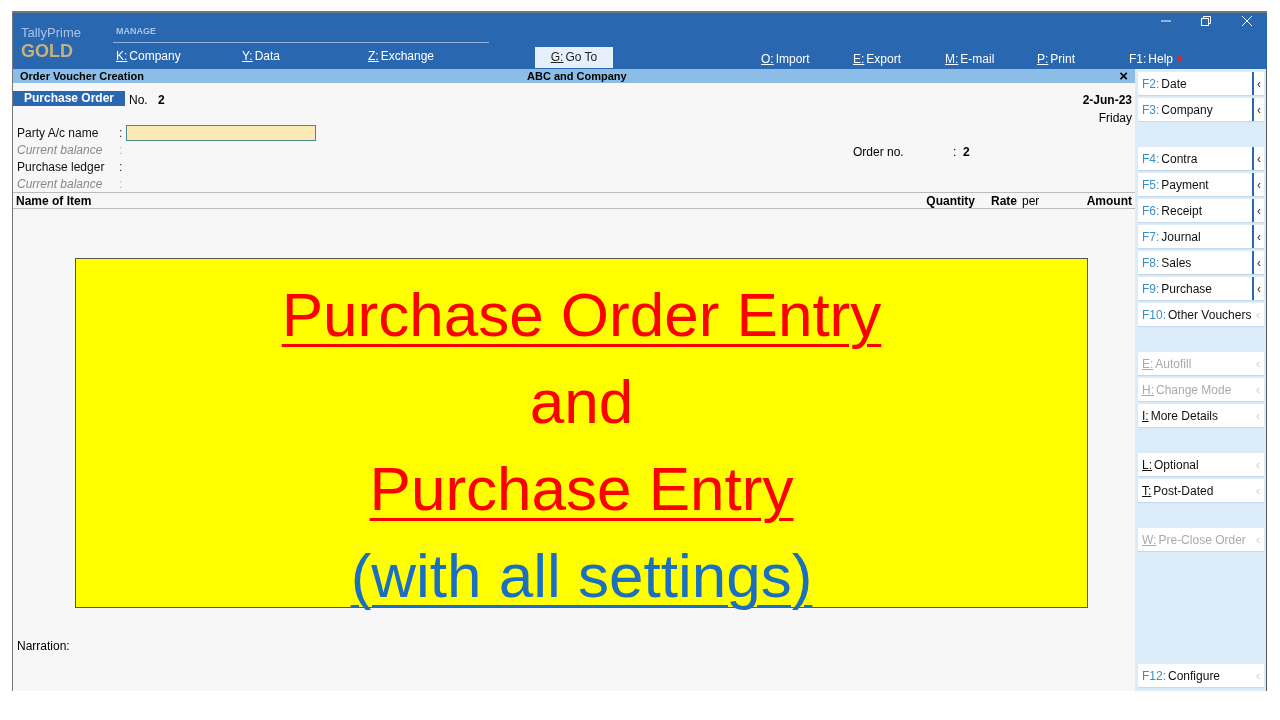 This screenshot has height=720, width=1280. What do you see at coordinates (950, 201) in the screenshot?
I see `column-header: Quantity` at bounding box center [950, 201].